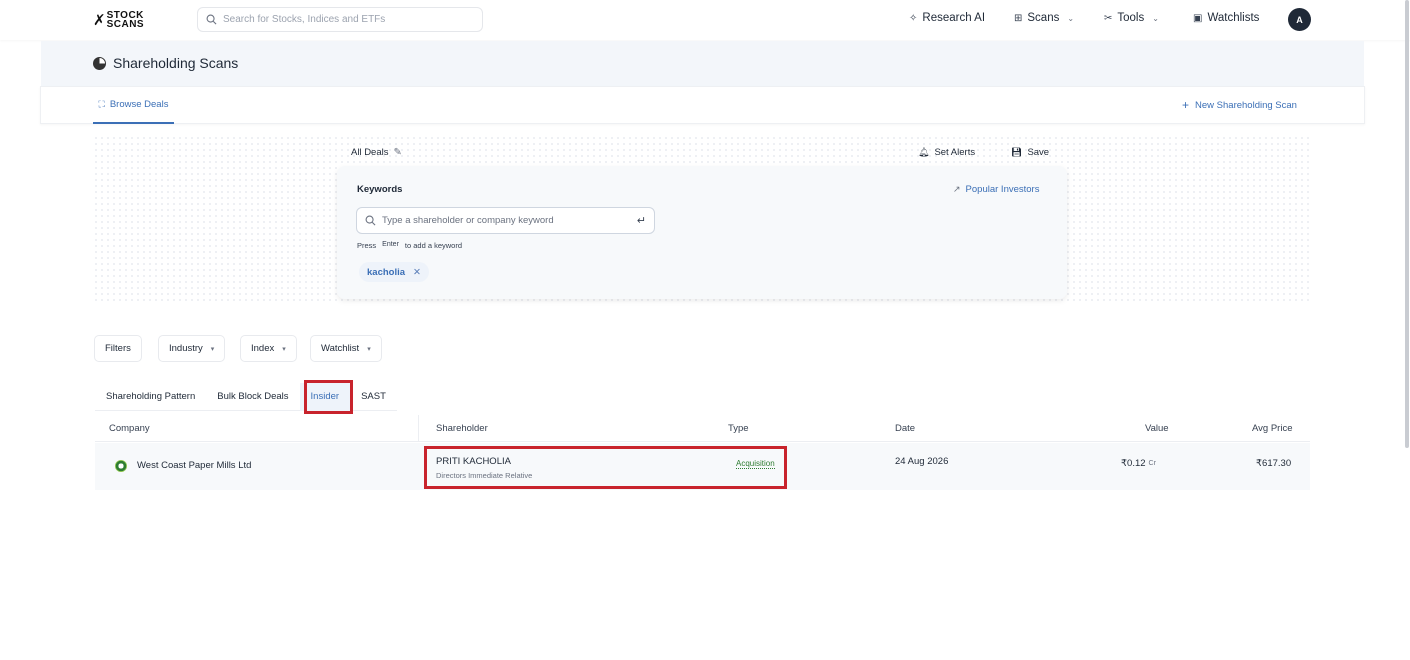 The width and height of the screenshot is (1410, 660). What do you see at coordinates (129, 428) in the screenshot?
I see `column-company: Company` at bounding box center [129, 428].